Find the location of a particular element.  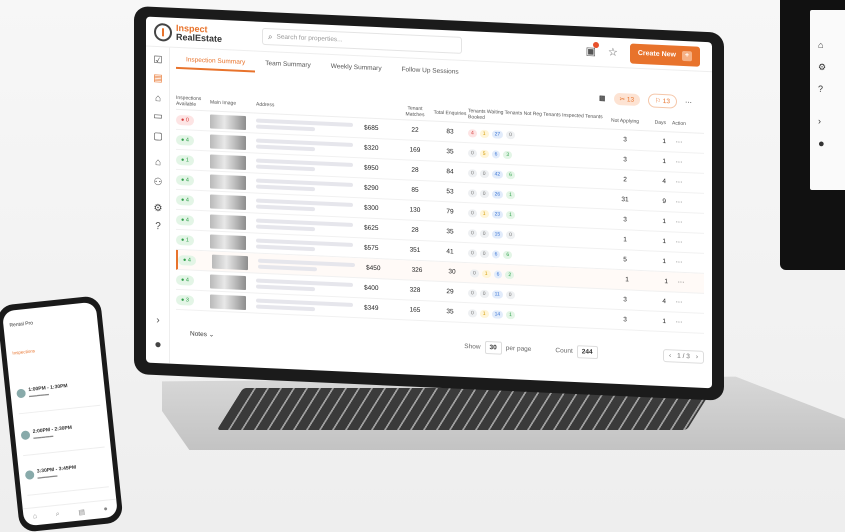

header-tenant-matches: Tenant Matches is located at coordinates (415, 111).